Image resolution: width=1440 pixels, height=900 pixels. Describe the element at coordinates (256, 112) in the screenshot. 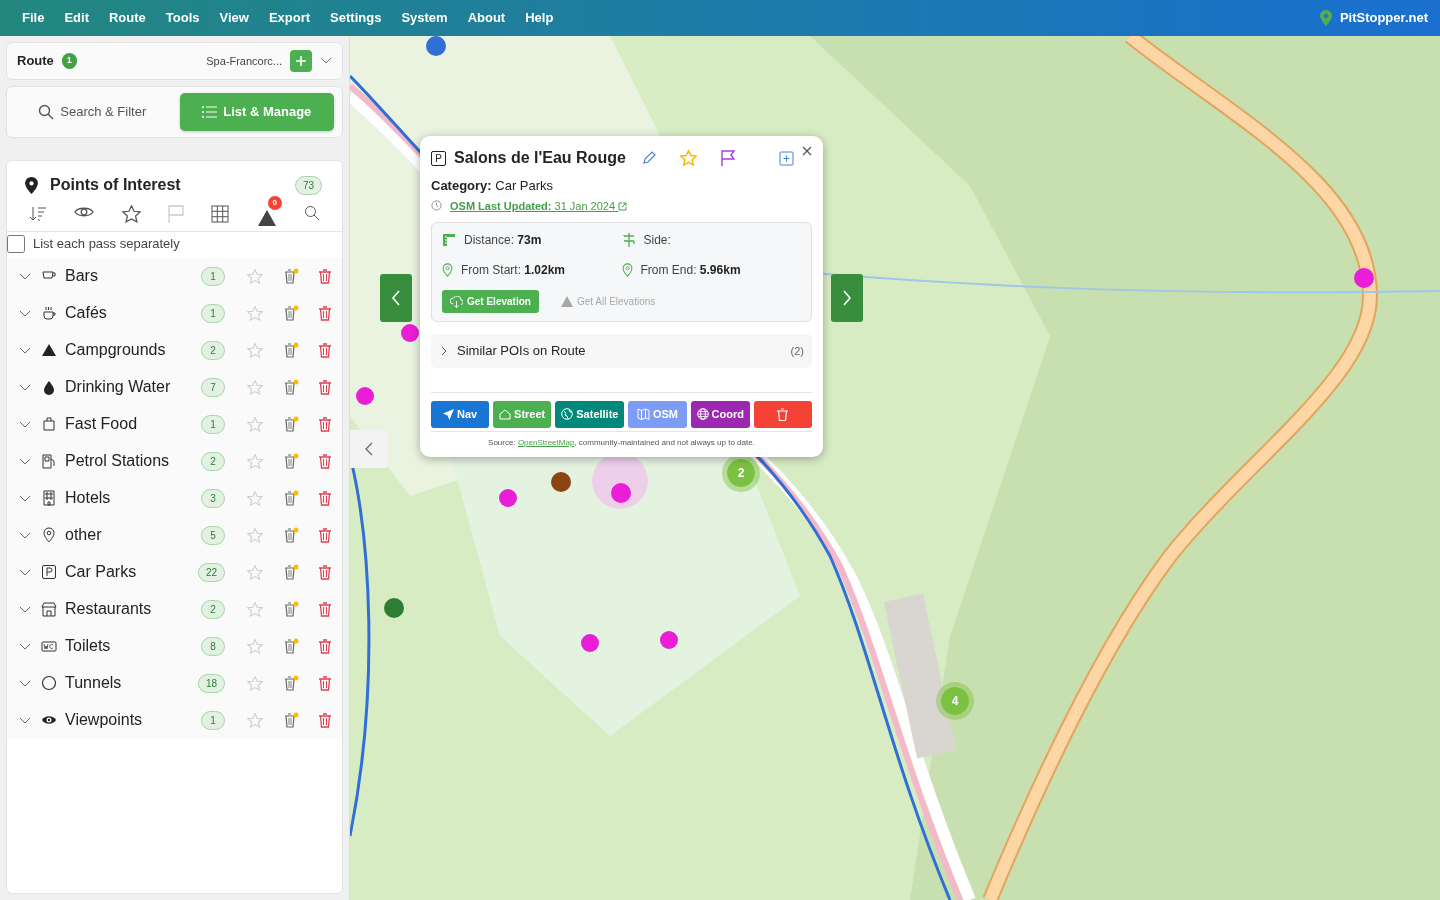

I see `tab: List & Manage` at that location.